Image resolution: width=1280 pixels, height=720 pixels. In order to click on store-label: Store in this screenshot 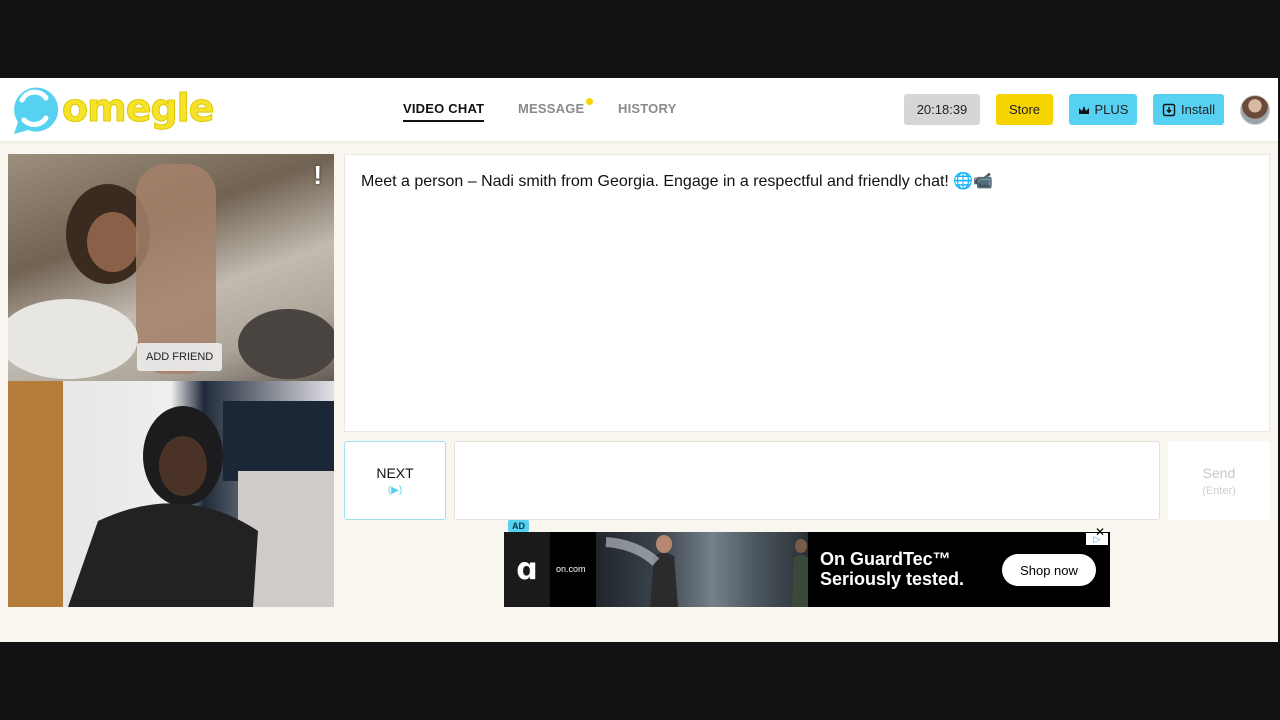, I will do `click(1024, 109)`.